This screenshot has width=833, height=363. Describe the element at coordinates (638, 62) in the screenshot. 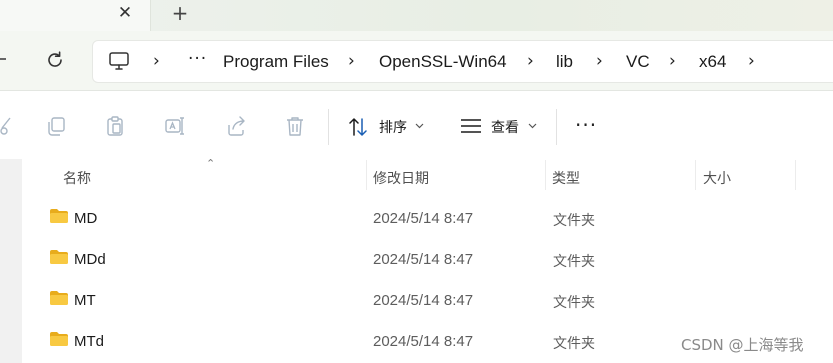

I see `crumb-vc: VC` at that location.